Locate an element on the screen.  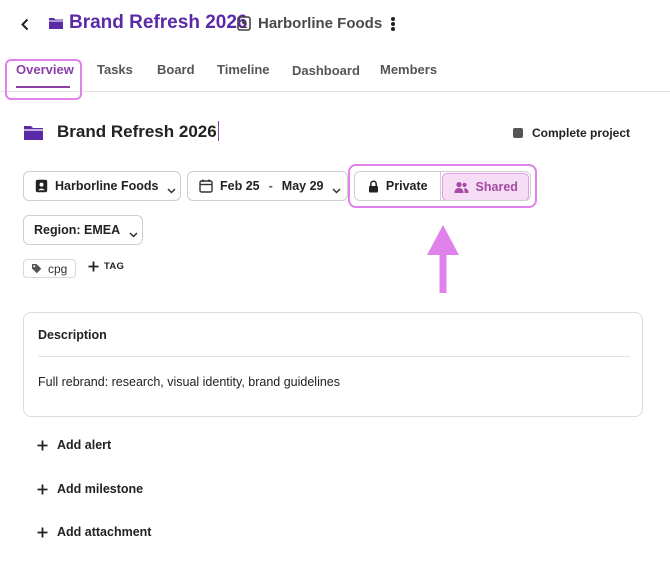
tab-dashboard: Dashboard is located at coordinates (326, 70).